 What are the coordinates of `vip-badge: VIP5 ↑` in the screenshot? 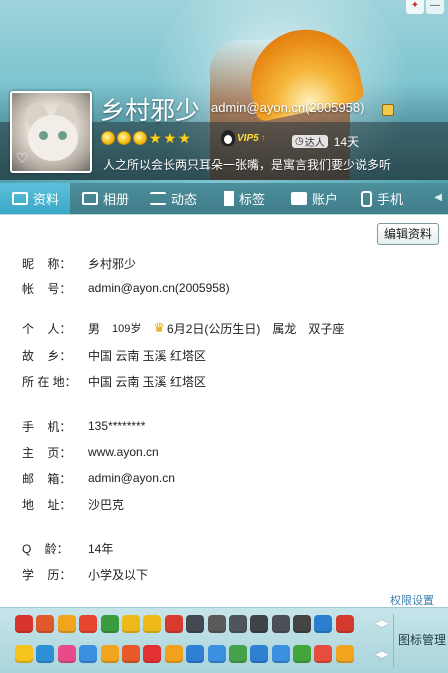 It's located at (243, 138).